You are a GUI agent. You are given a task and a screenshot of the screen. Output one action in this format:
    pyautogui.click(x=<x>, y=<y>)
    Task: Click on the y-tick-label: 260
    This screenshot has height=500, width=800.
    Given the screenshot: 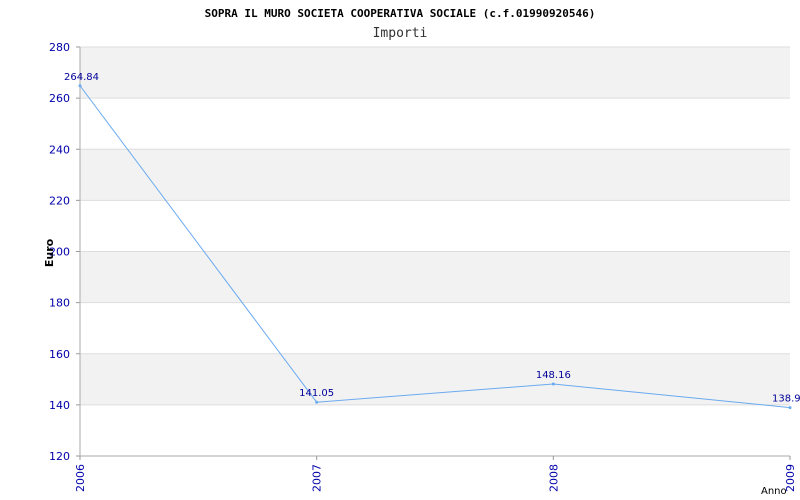 What is the action you would take?
    pyautogui.click(x=59, y=98)
    